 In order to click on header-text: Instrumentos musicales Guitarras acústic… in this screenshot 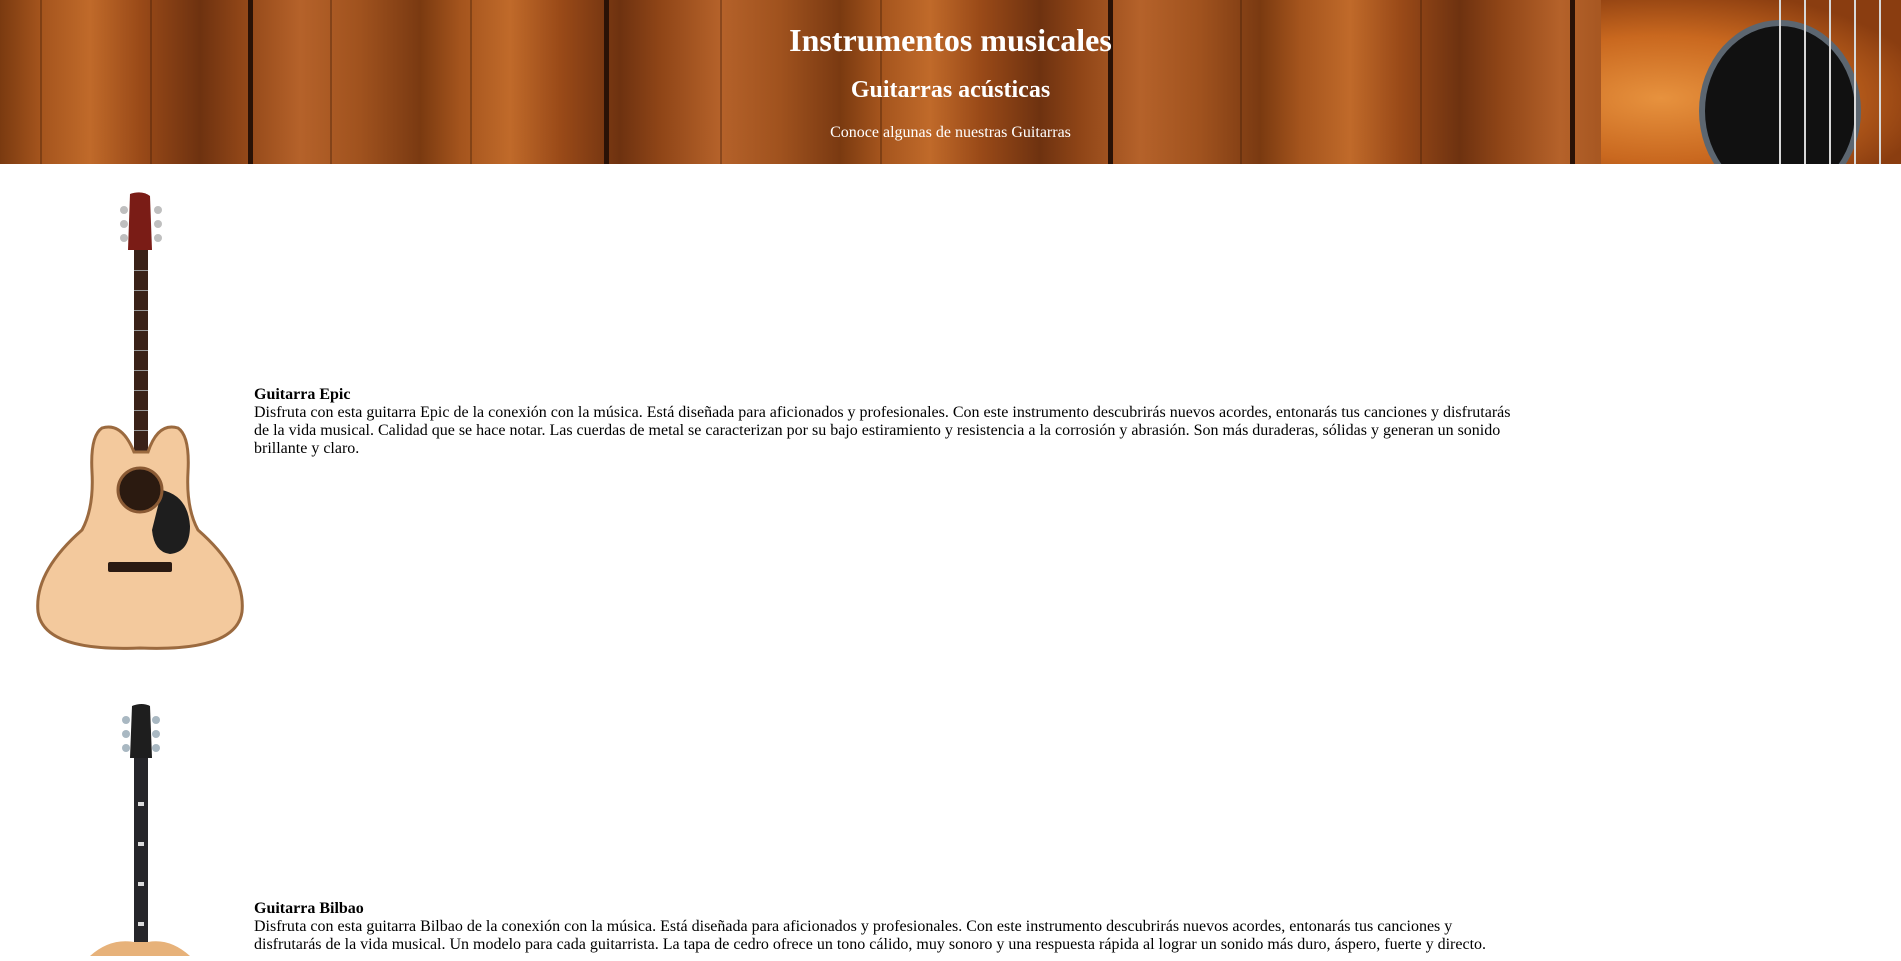, I will do `click(950, 71)`.